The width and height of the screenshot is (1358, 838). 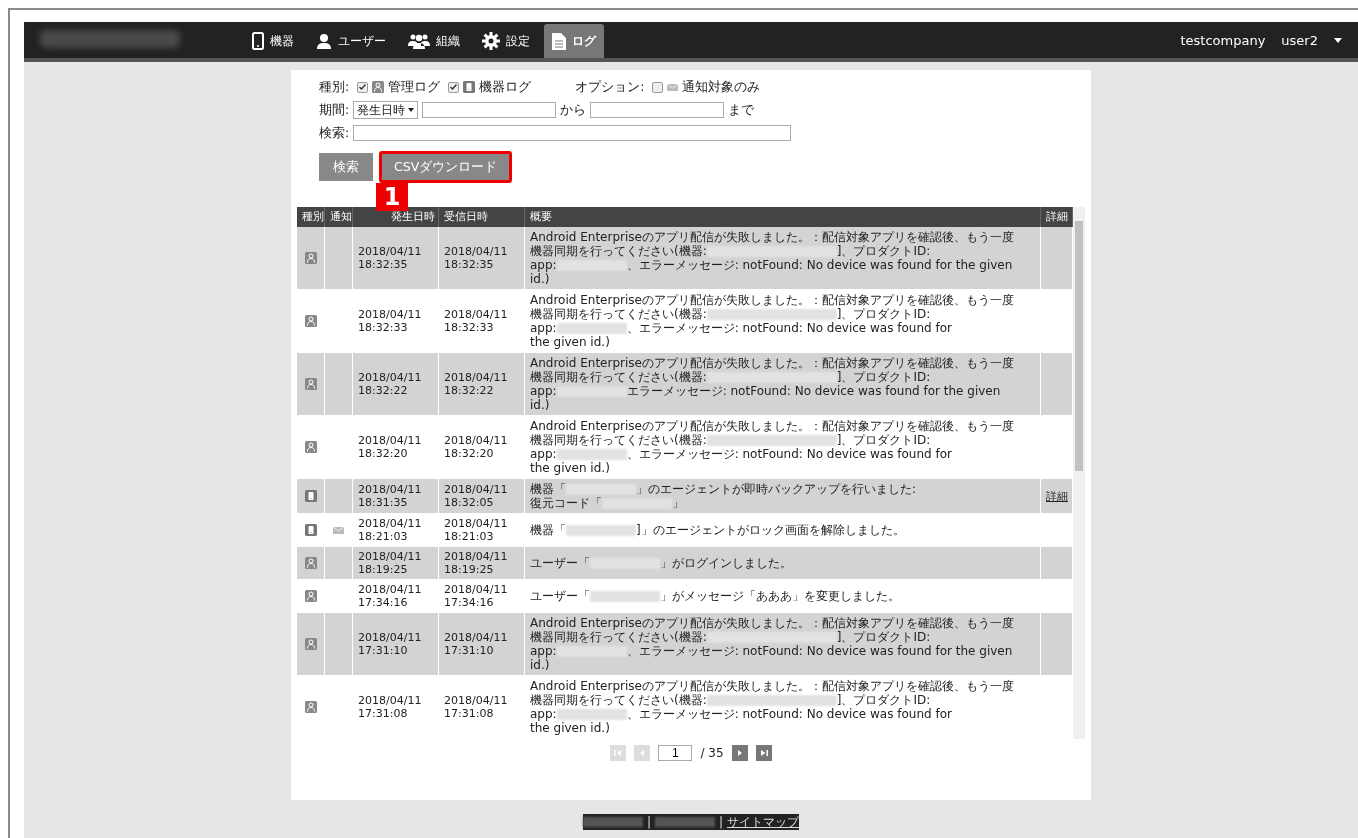 What do you see at coordinates (657, 110) in the screenshot?
I see `end-date-field` at bounding box center [657, 110].